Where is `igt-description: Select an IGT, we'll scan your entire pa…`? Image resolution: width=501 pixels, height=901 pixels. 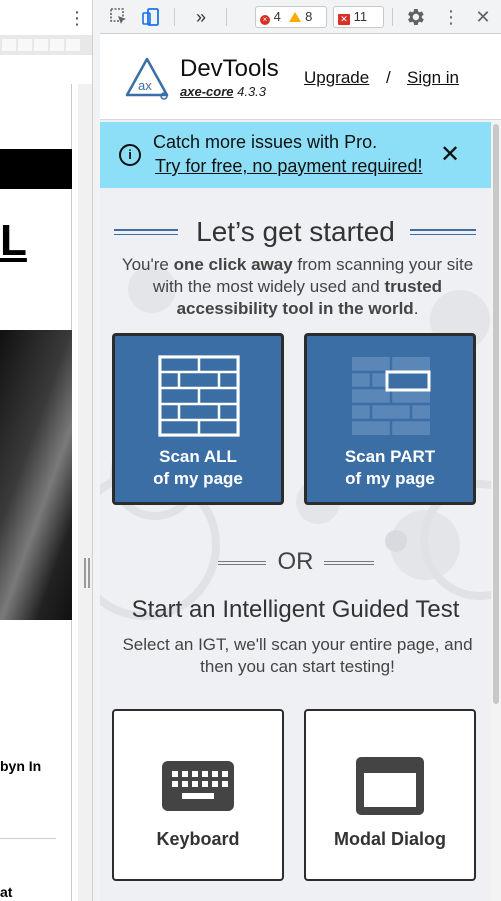
igt-description: Select an IGT, we'll scan your entire pa… is located at coordinates (297, 655).